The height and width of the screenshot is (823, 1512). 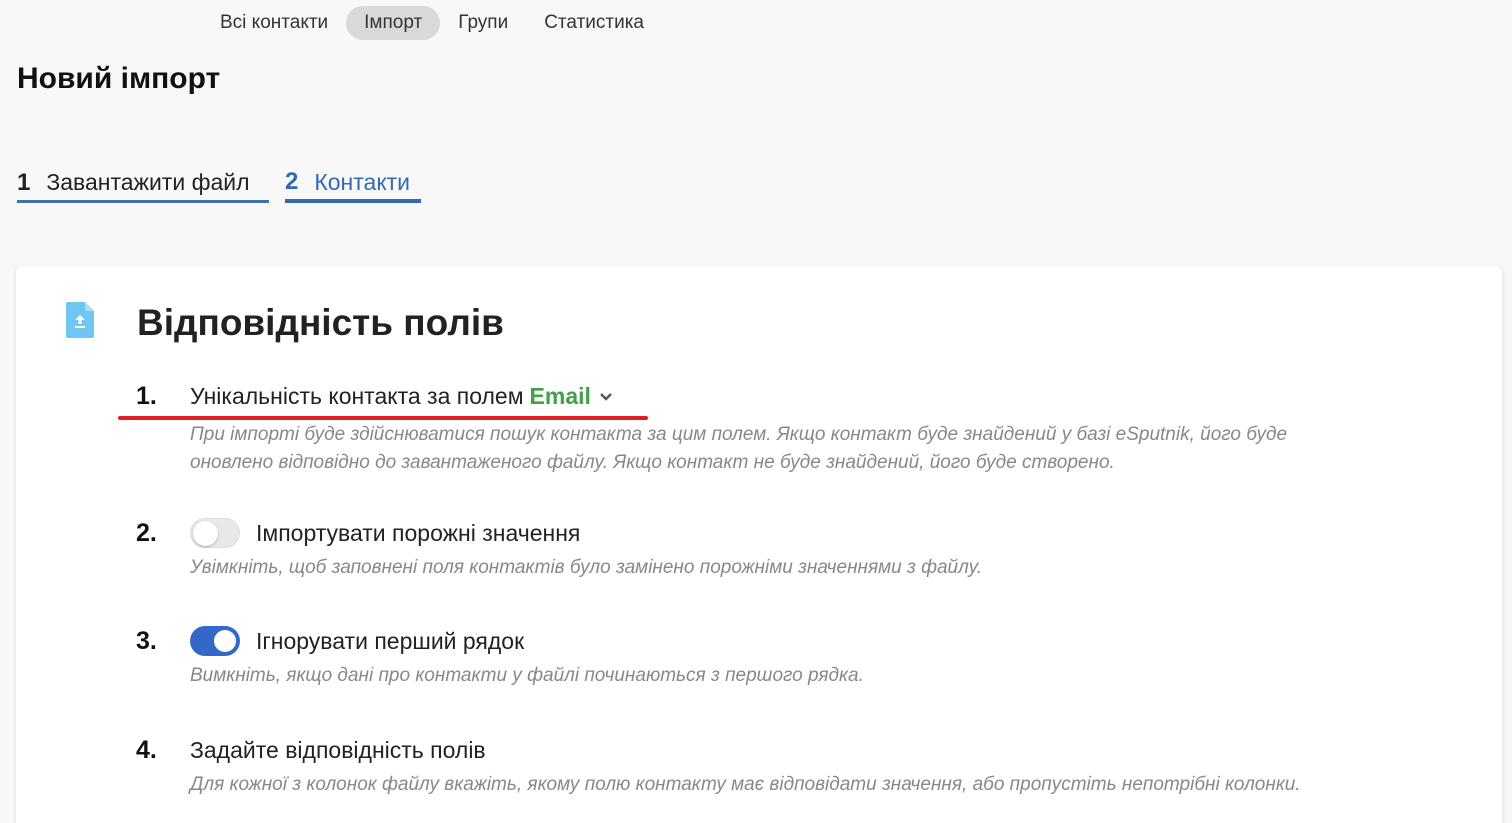 I want to click on card-title: Відповідність полів, so click(x=320, y=322).